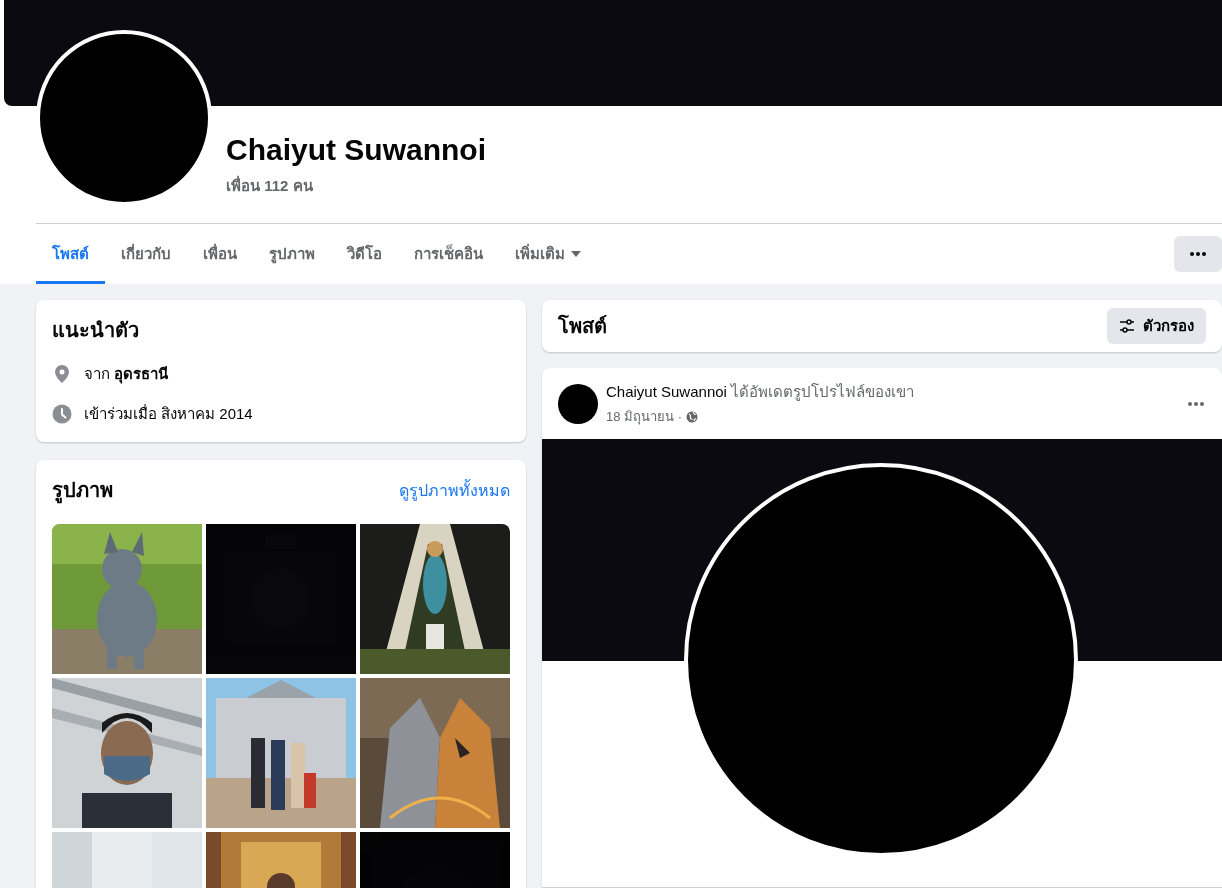 This screenshot has width=1222, height=888. What do you see at coordinates (269, 186) in the screenshot?
I see `friend-count: เพื่อน 112 คน` at bounding box center [269, 186].